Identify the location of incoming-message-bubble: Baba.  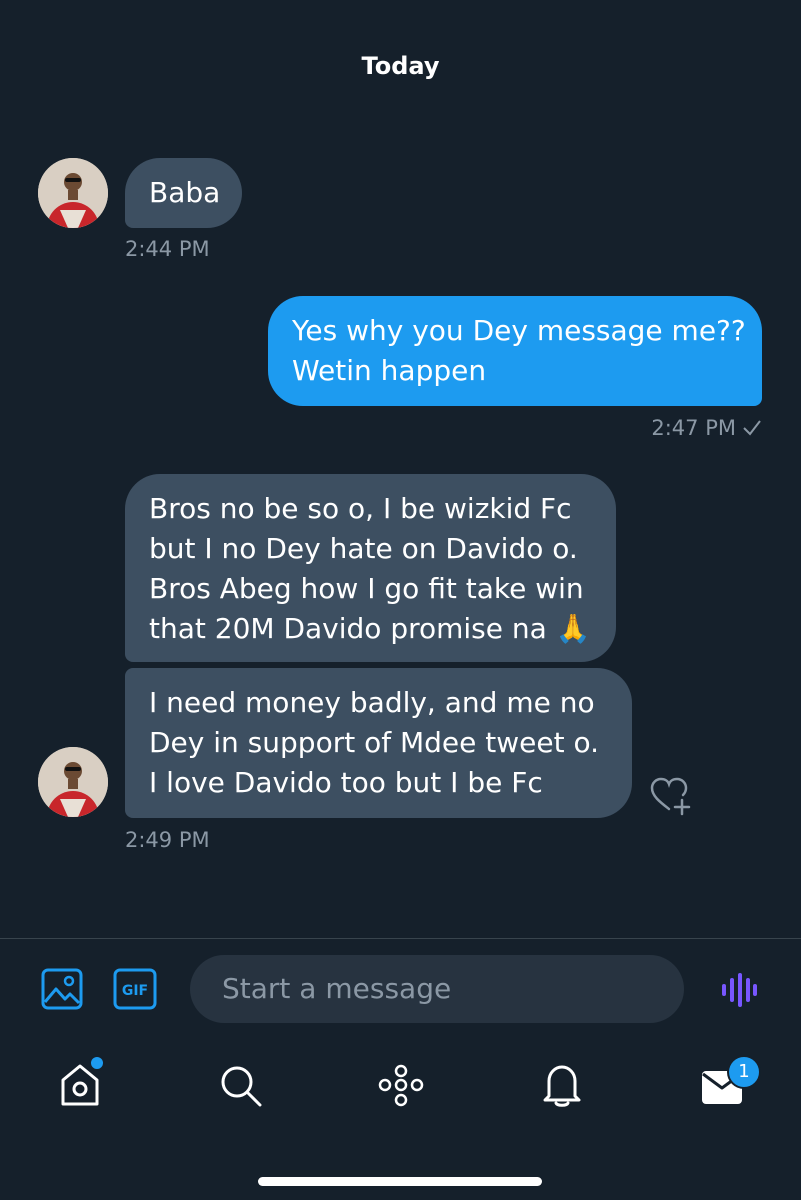
(183, 193).